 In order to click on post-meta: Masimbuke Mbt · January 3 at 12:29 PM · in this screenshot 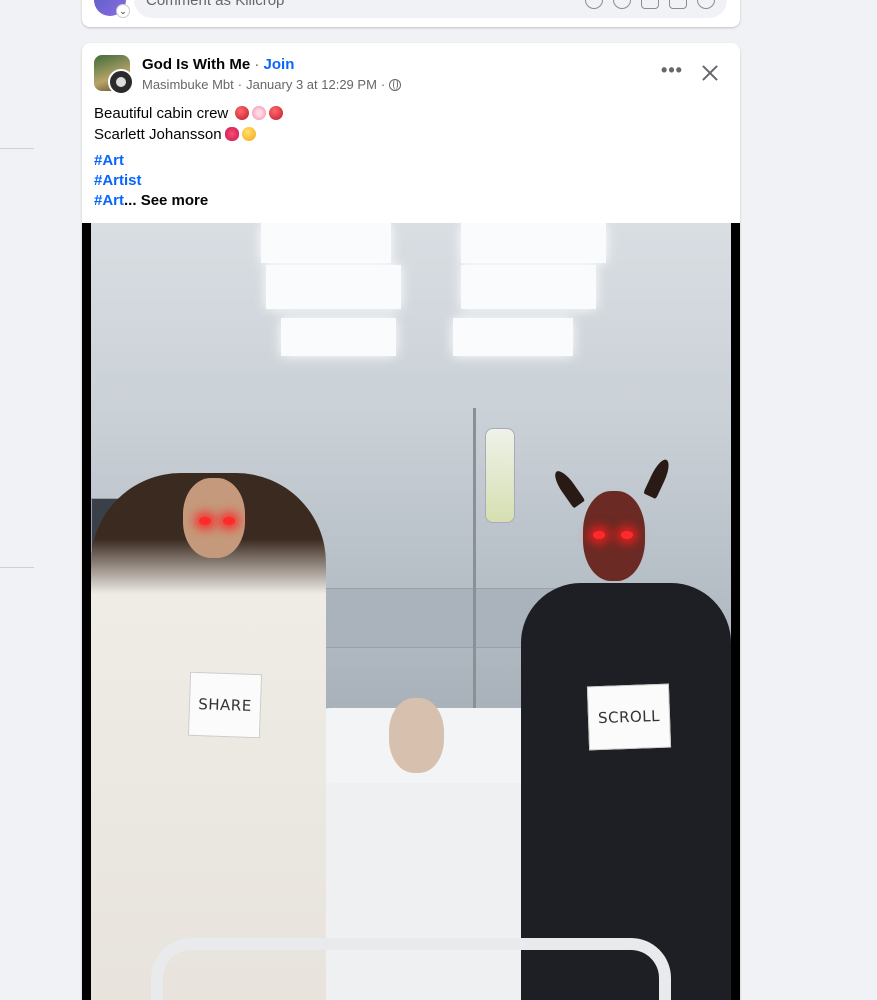, I will do `click(272, 84)`.